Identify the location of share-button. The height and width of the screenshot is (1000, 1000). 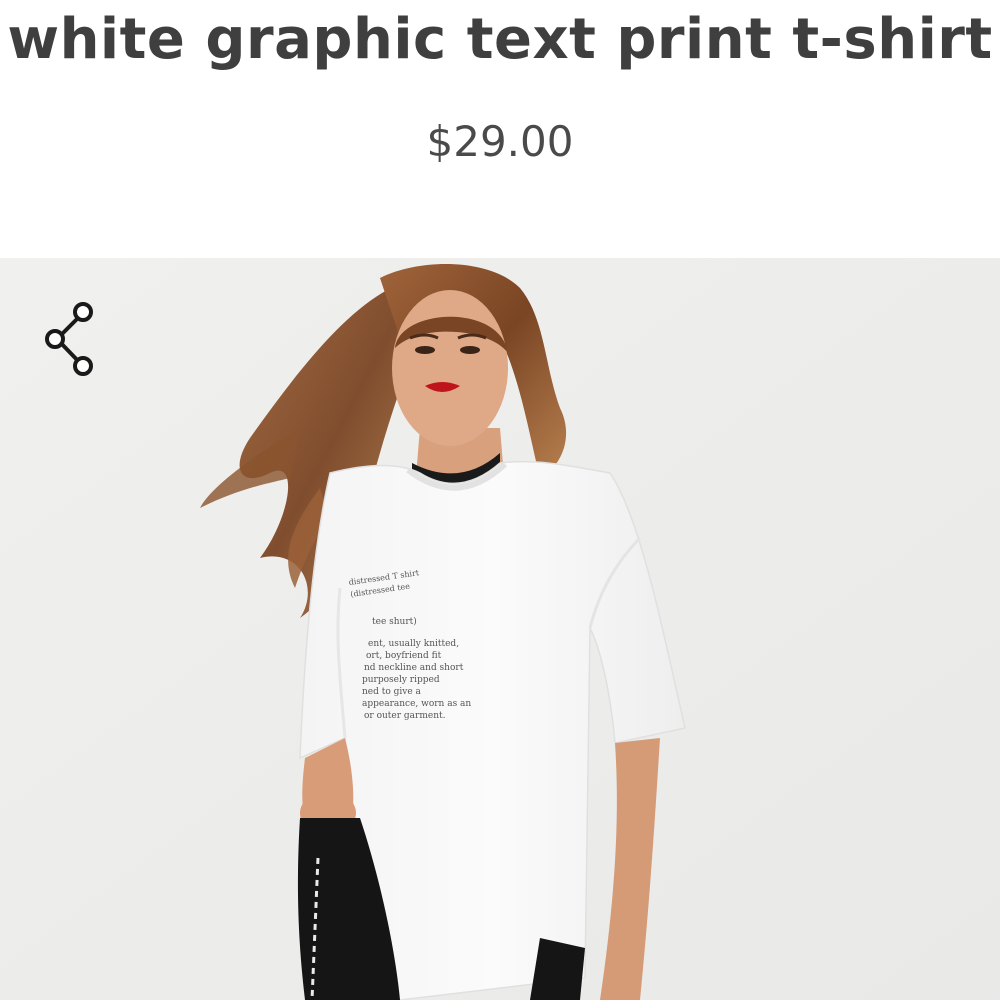
(71, 339).